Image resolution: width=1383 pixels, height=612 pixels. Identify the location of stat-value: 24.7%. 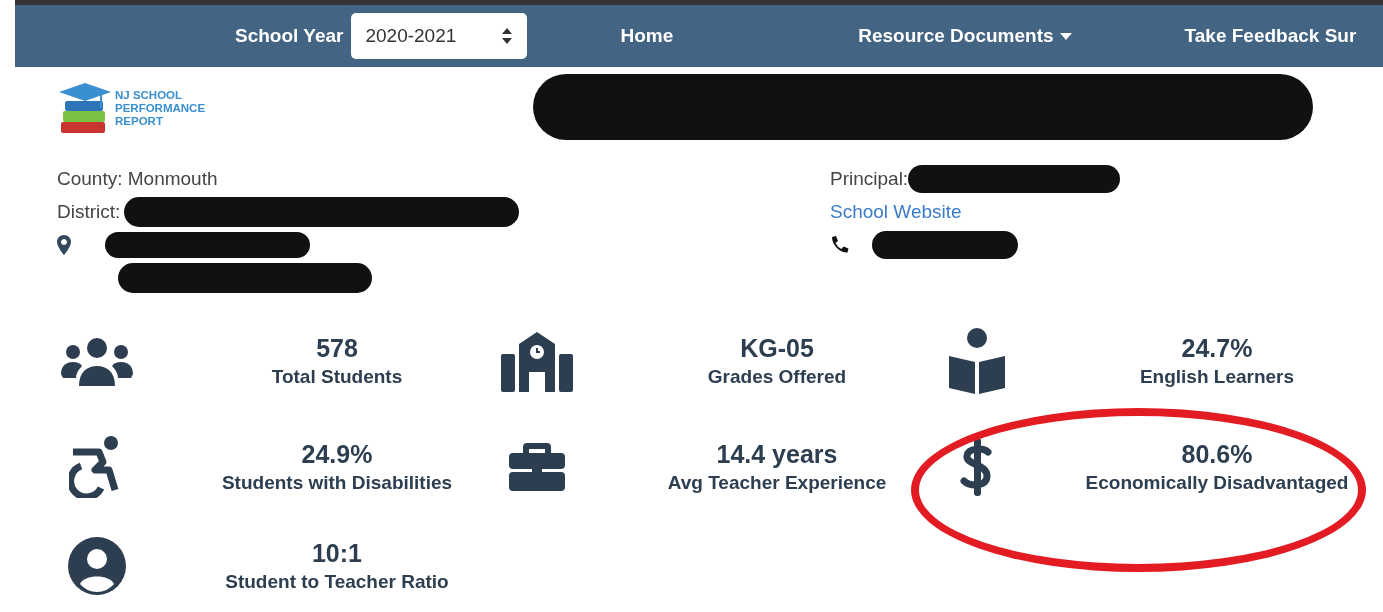
(1217, 348).